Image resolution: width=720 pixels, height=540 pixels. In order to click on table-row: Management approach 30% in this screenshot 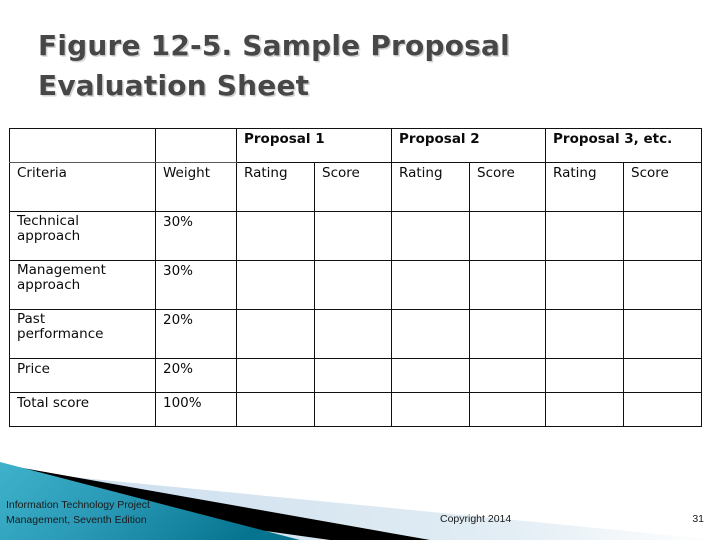, I will do `click(356, 285)`.